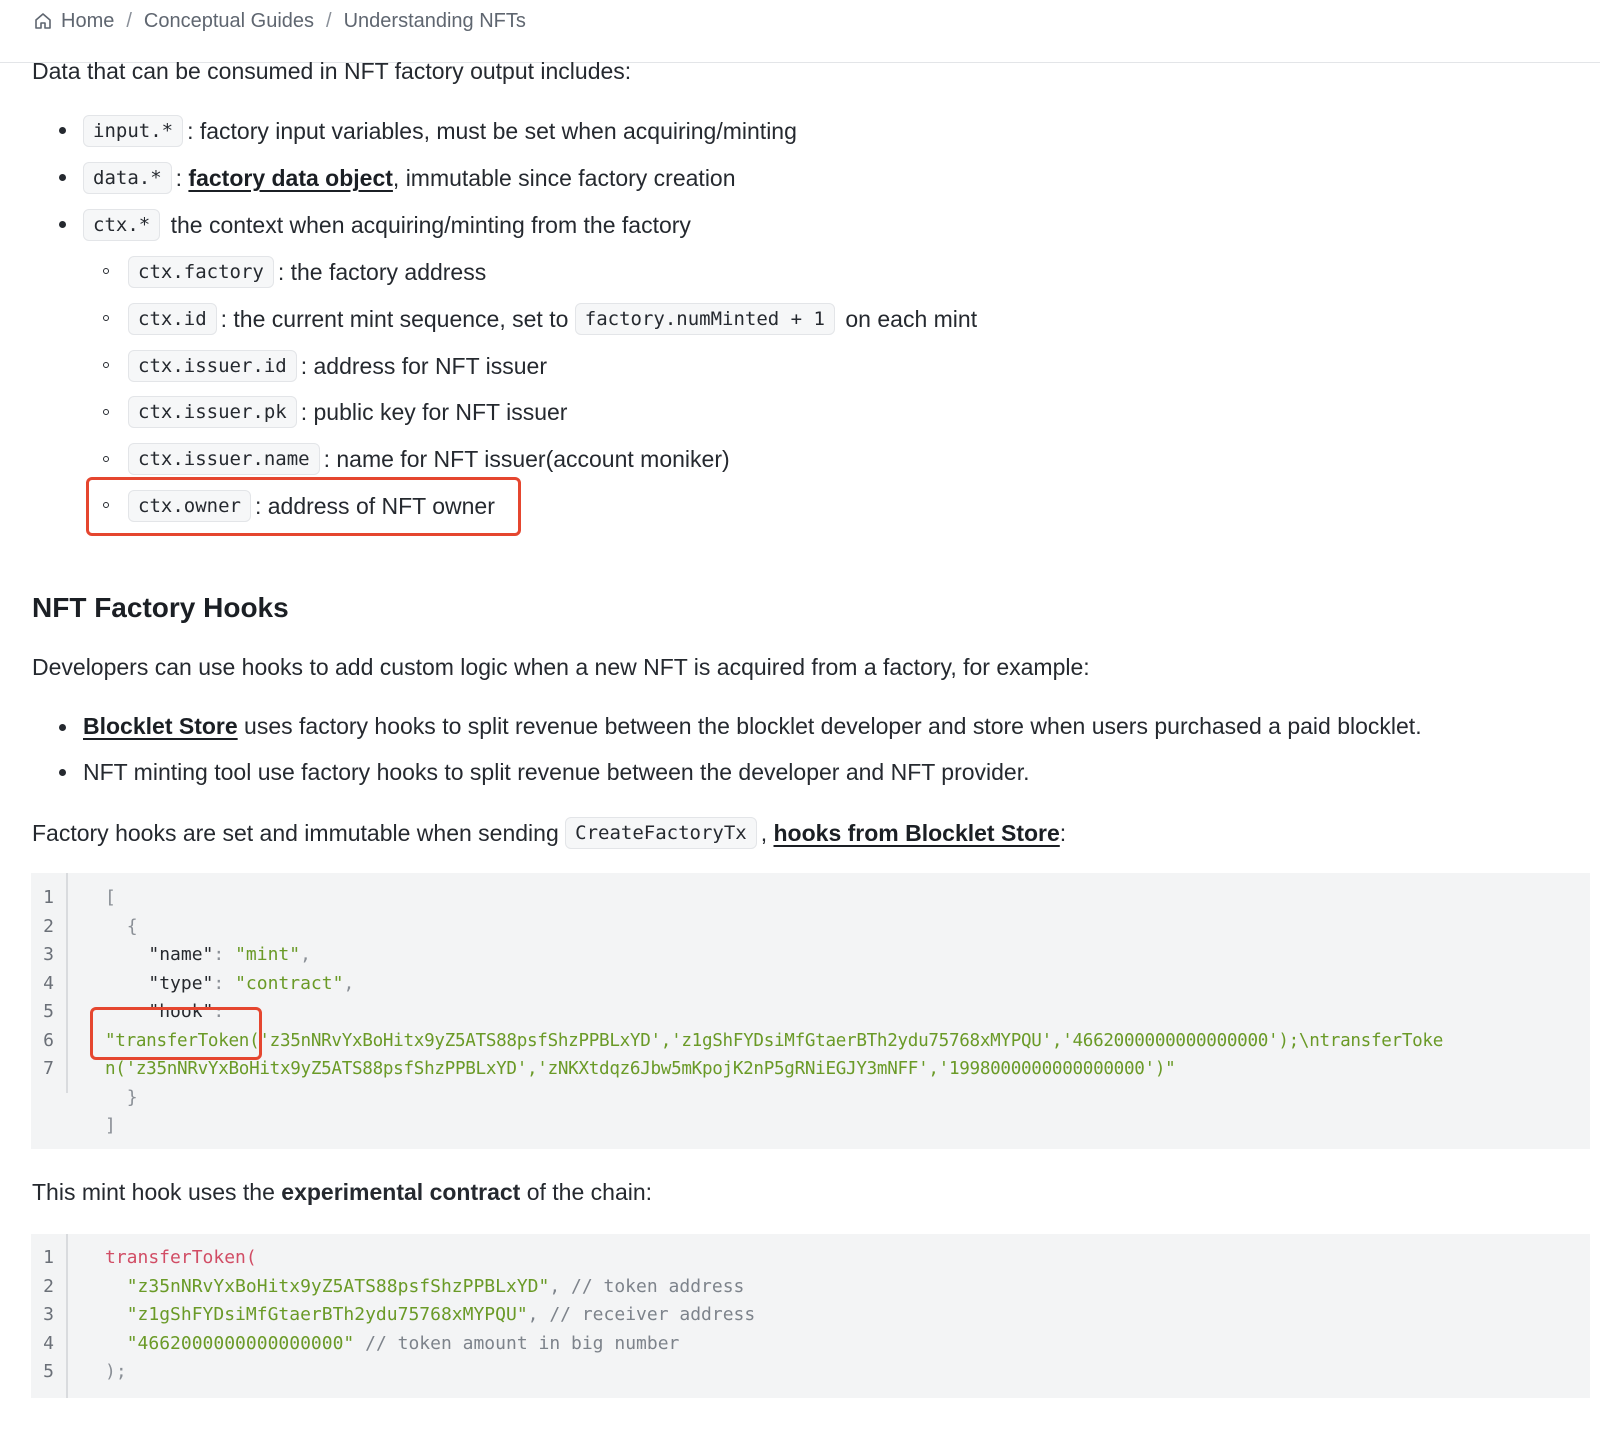  I want to click on code-token: [, so click(110, 897).